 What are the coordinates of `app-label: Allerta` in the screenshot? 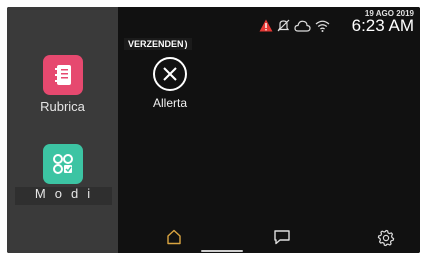 It's located at (169, 103).